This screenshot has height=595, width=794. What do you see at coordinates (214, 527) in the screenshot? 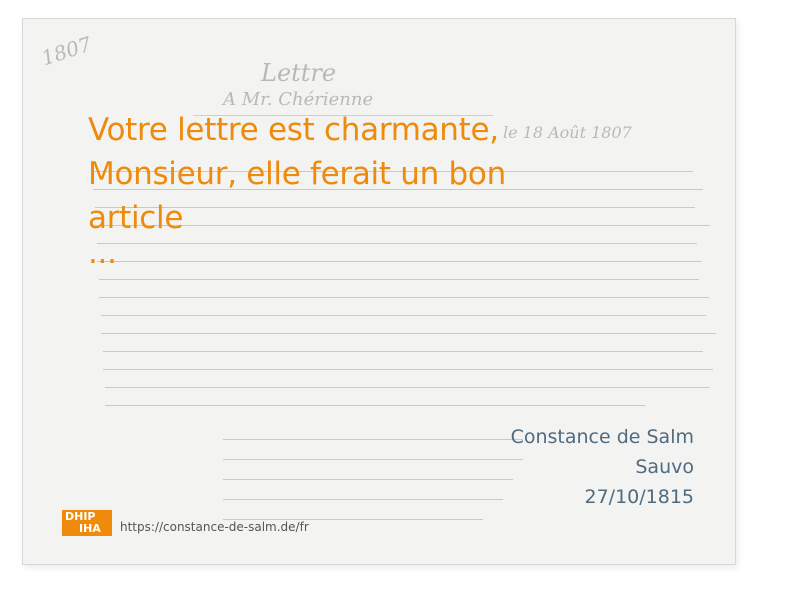
I see `source-url-link: https://constance-de-salm.de/fr` at bounding box center [214, 527].